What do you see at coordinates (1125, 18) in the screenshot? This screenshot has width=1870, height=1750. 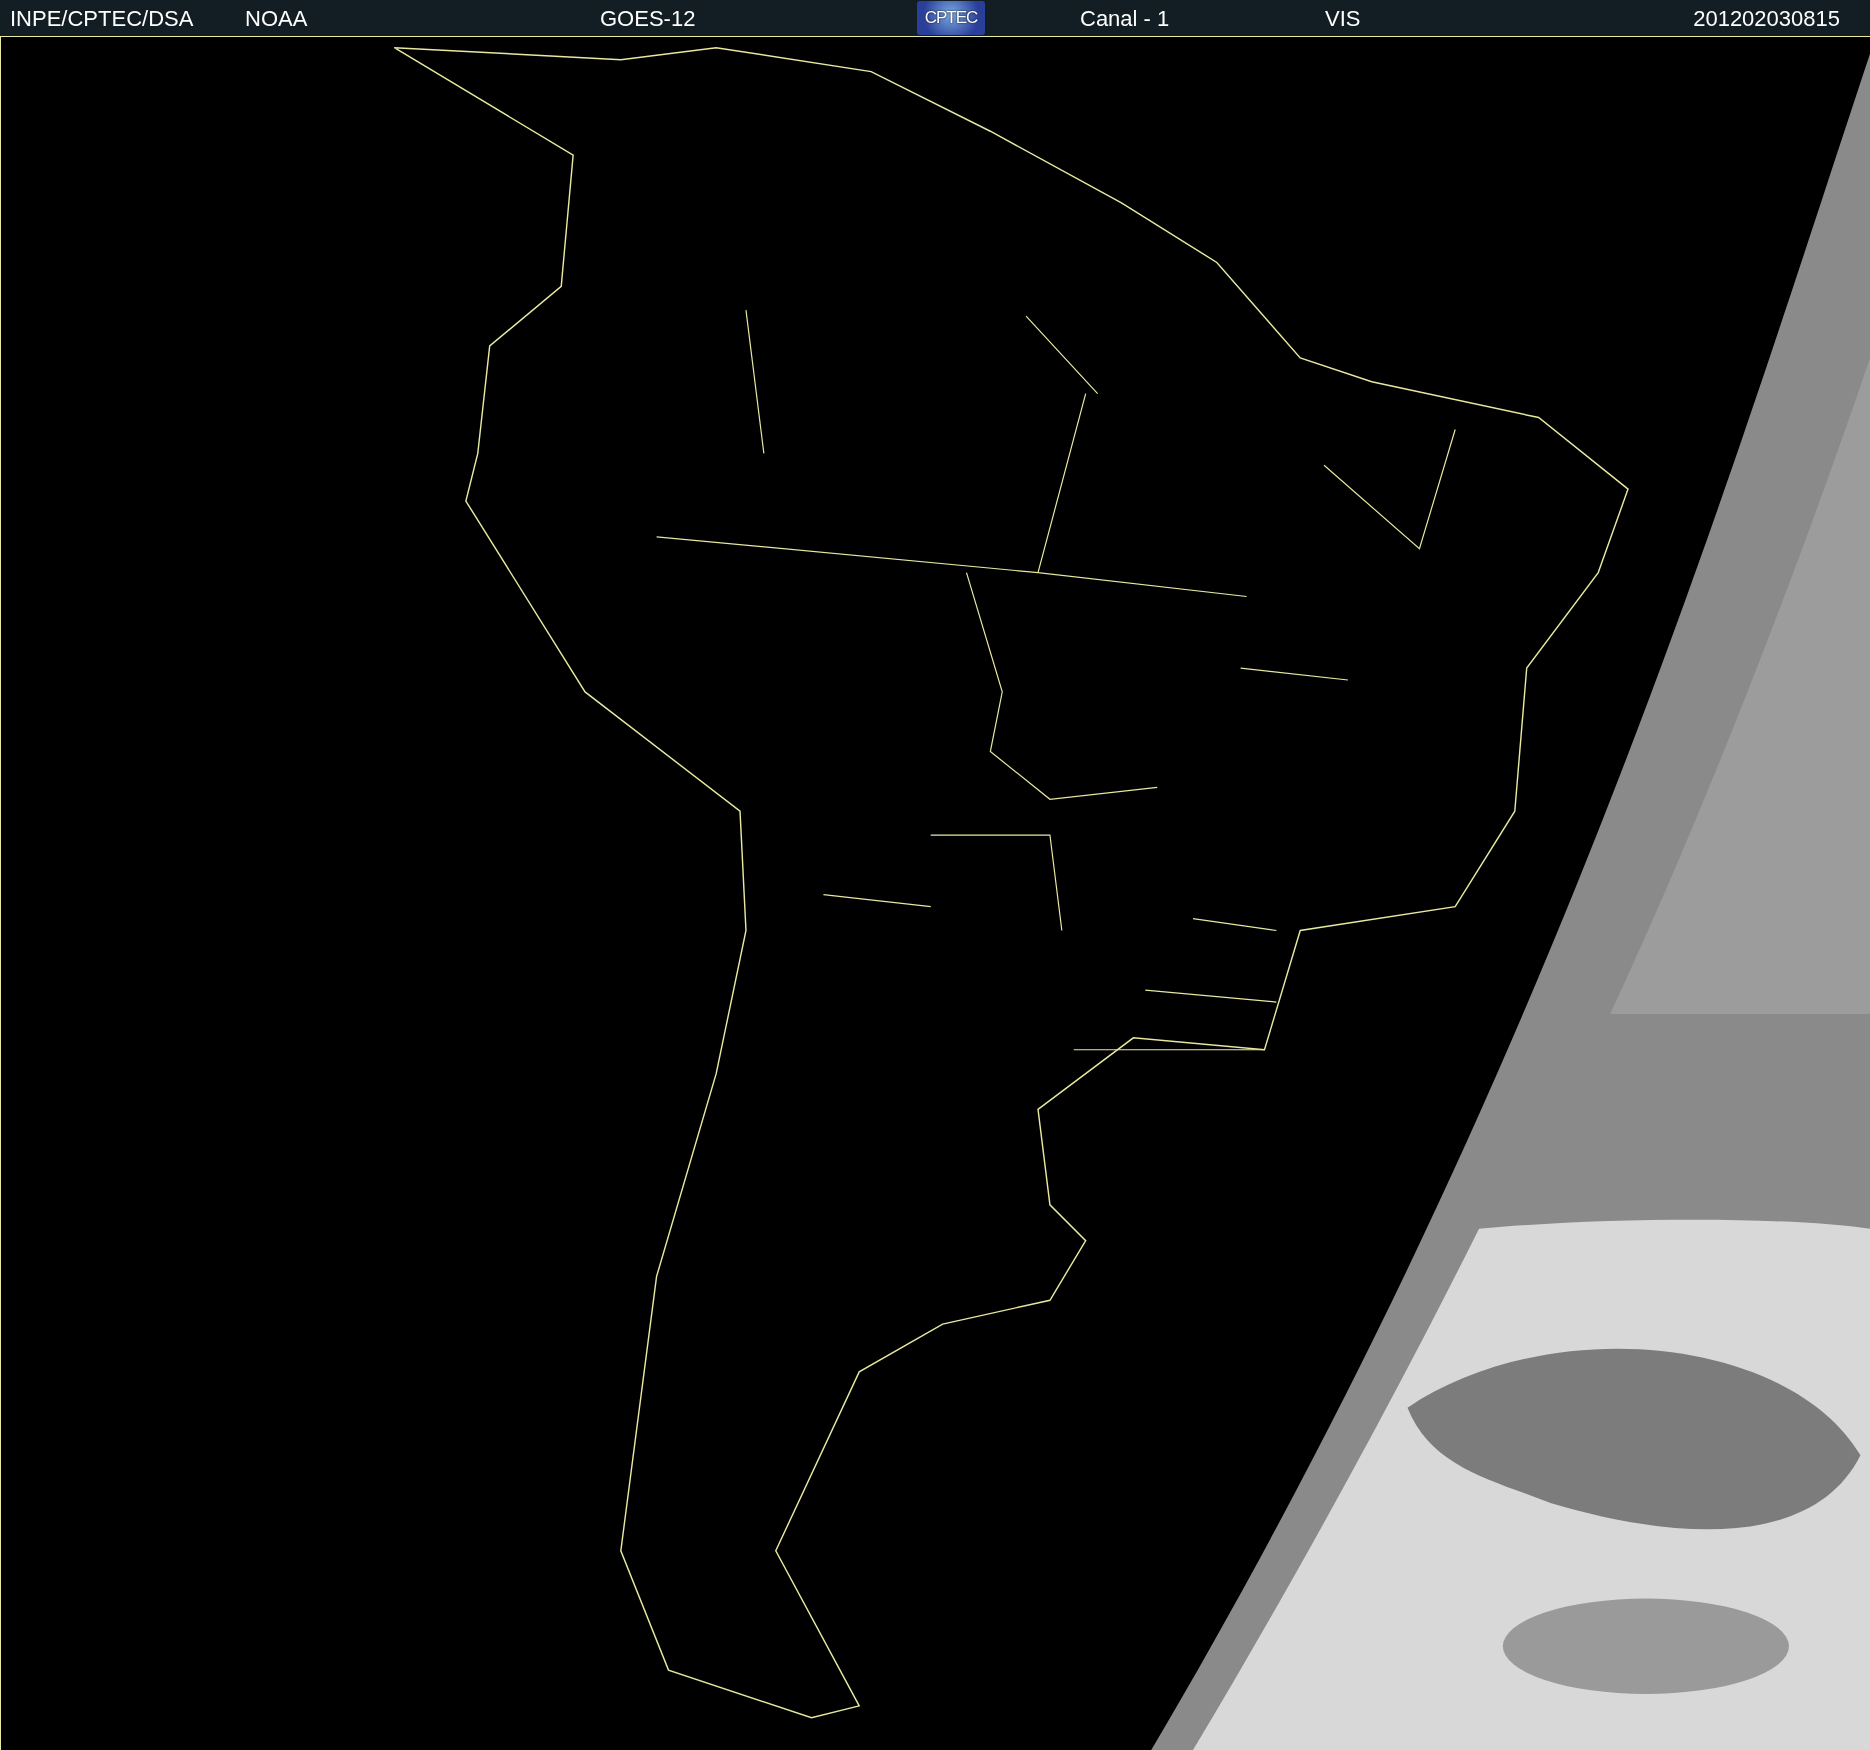 I see `header-label: Canal - 1` at bounding box center [1125, 18].